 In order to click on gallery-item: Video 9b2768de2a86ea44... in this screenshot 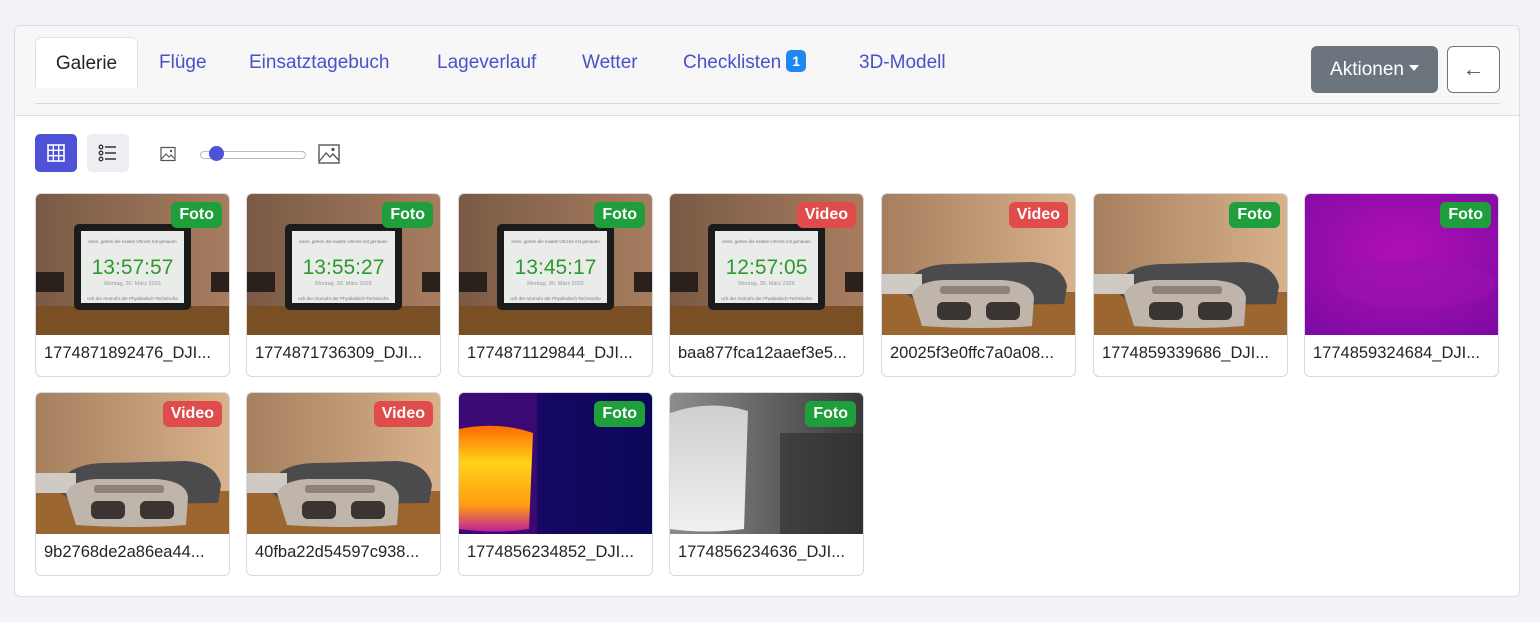, I will do `click(132, 484)`.